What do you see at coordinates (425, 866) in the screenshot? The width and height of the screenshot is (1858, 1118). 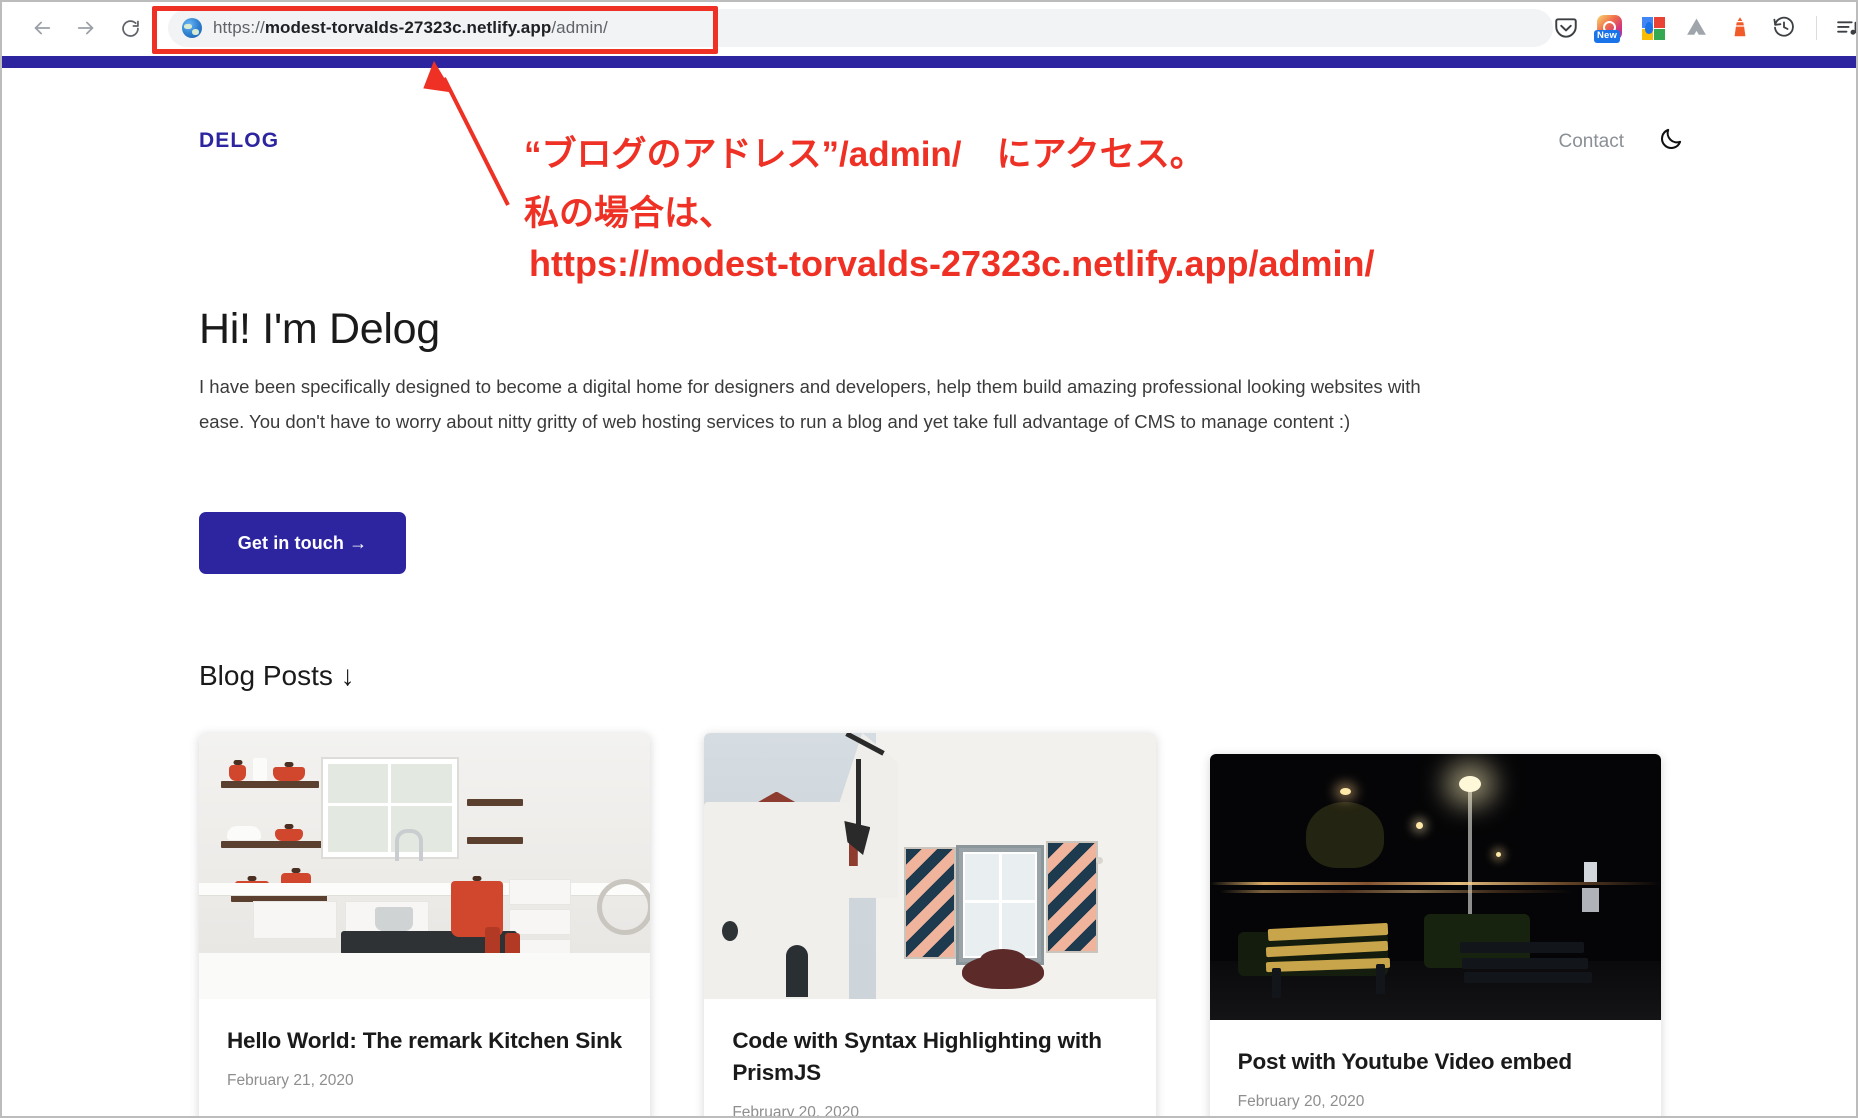 I see `post-thumbnail-kitchen` at bounding box center [425, 866].